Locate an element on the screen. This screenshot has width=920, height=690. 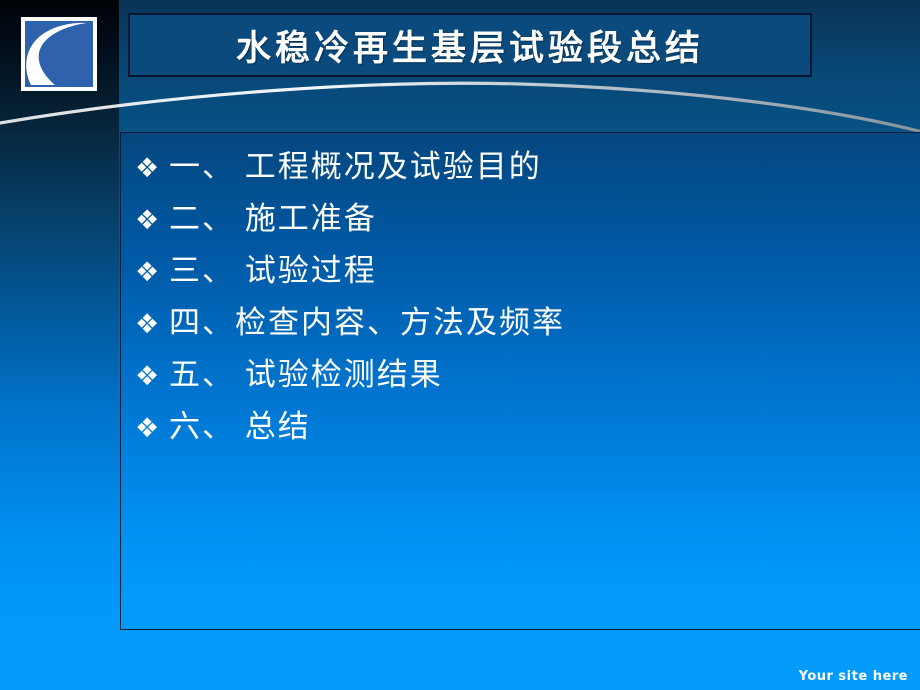
company-logo is located at coordinates (59, 54).